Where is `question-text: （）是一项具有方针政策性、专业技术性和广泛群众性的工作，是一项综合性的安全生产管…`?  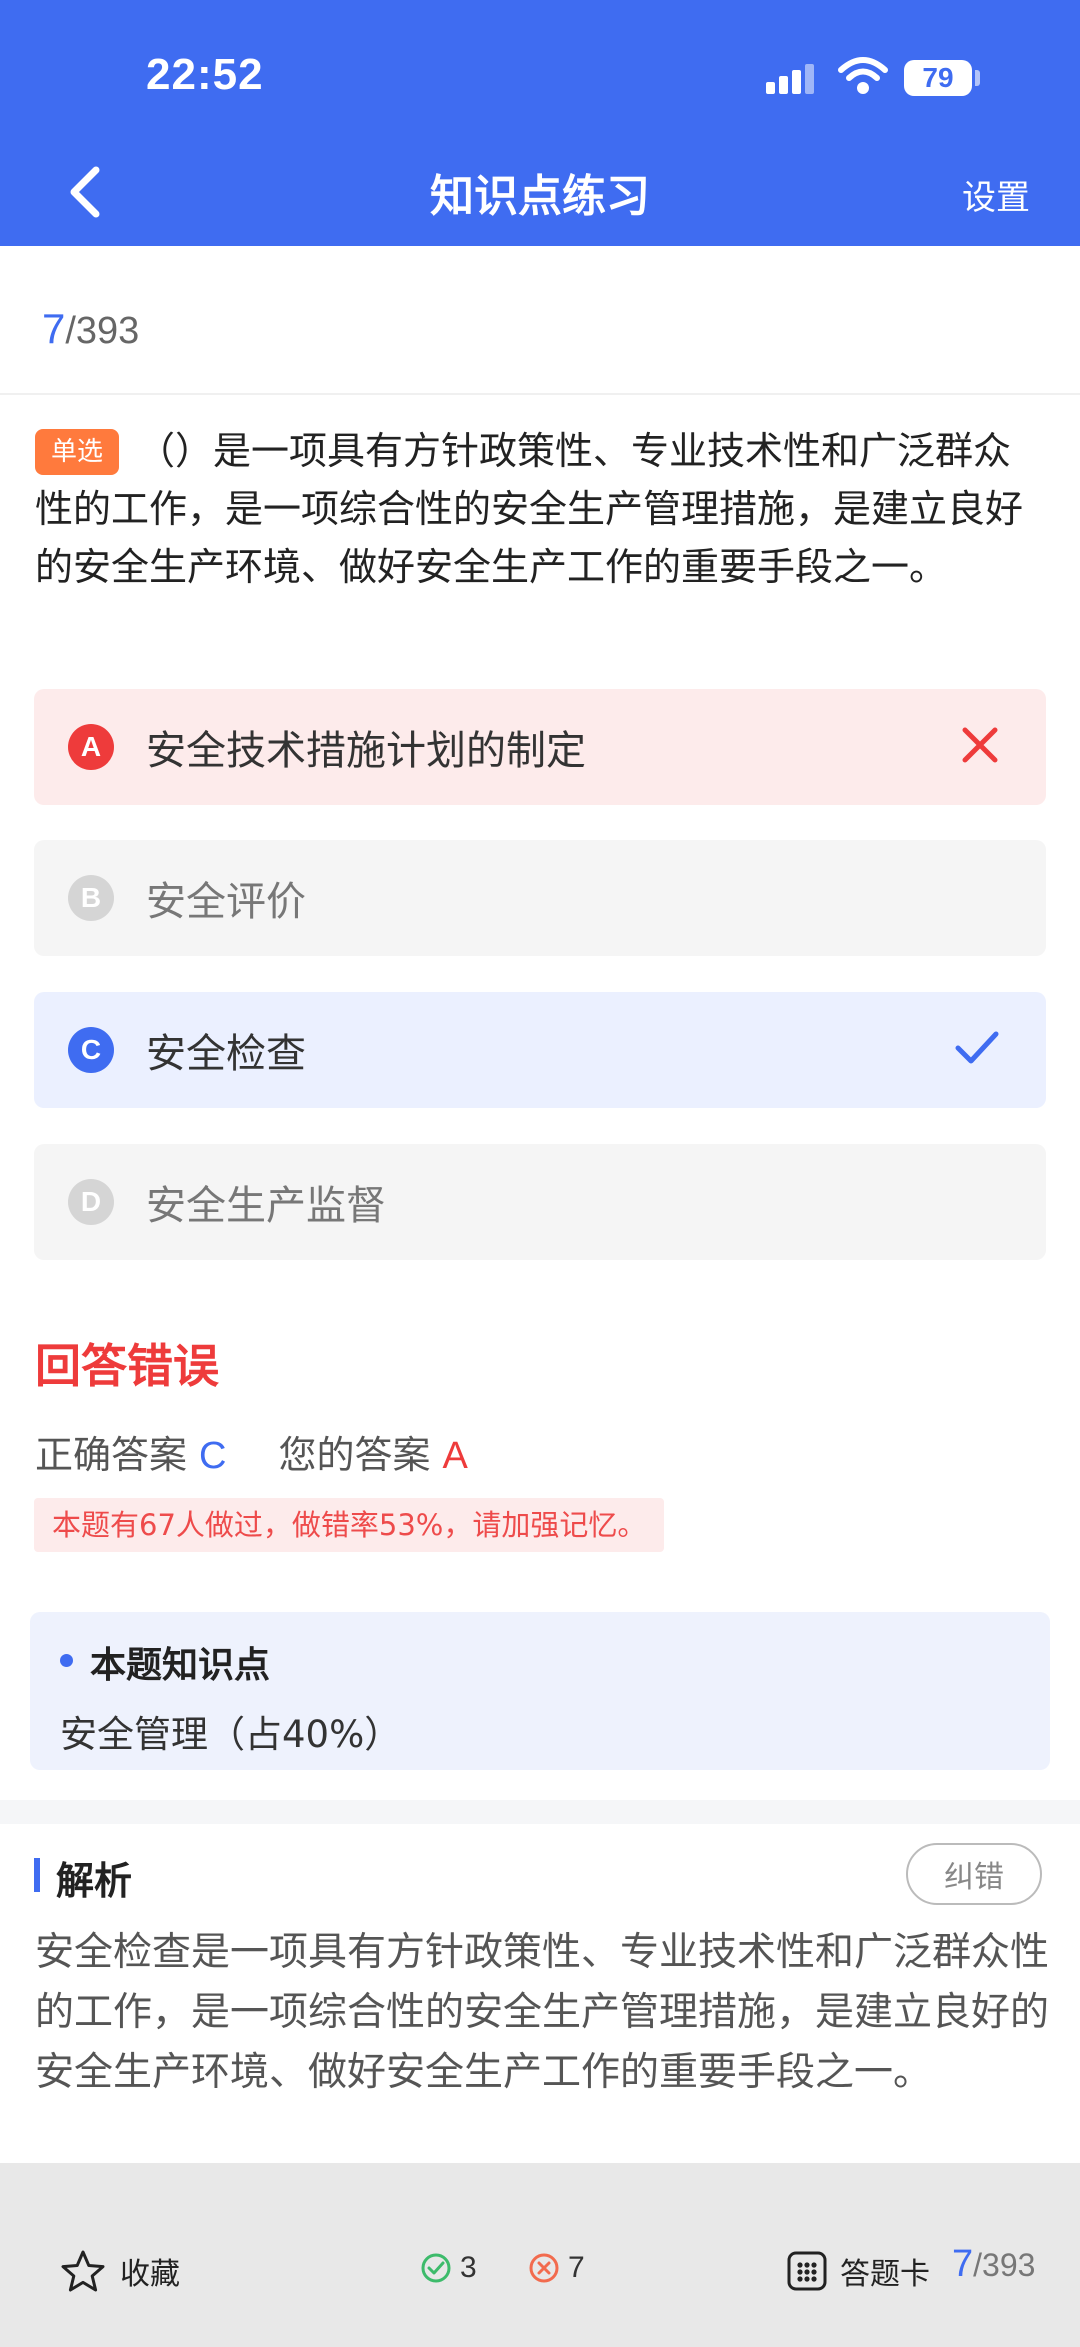
question-text: （）是一项具有方针政策性、专业技术性和广泛群众性的工作，是一项综合性的安全生产管… is located at coordinates (529, 509).